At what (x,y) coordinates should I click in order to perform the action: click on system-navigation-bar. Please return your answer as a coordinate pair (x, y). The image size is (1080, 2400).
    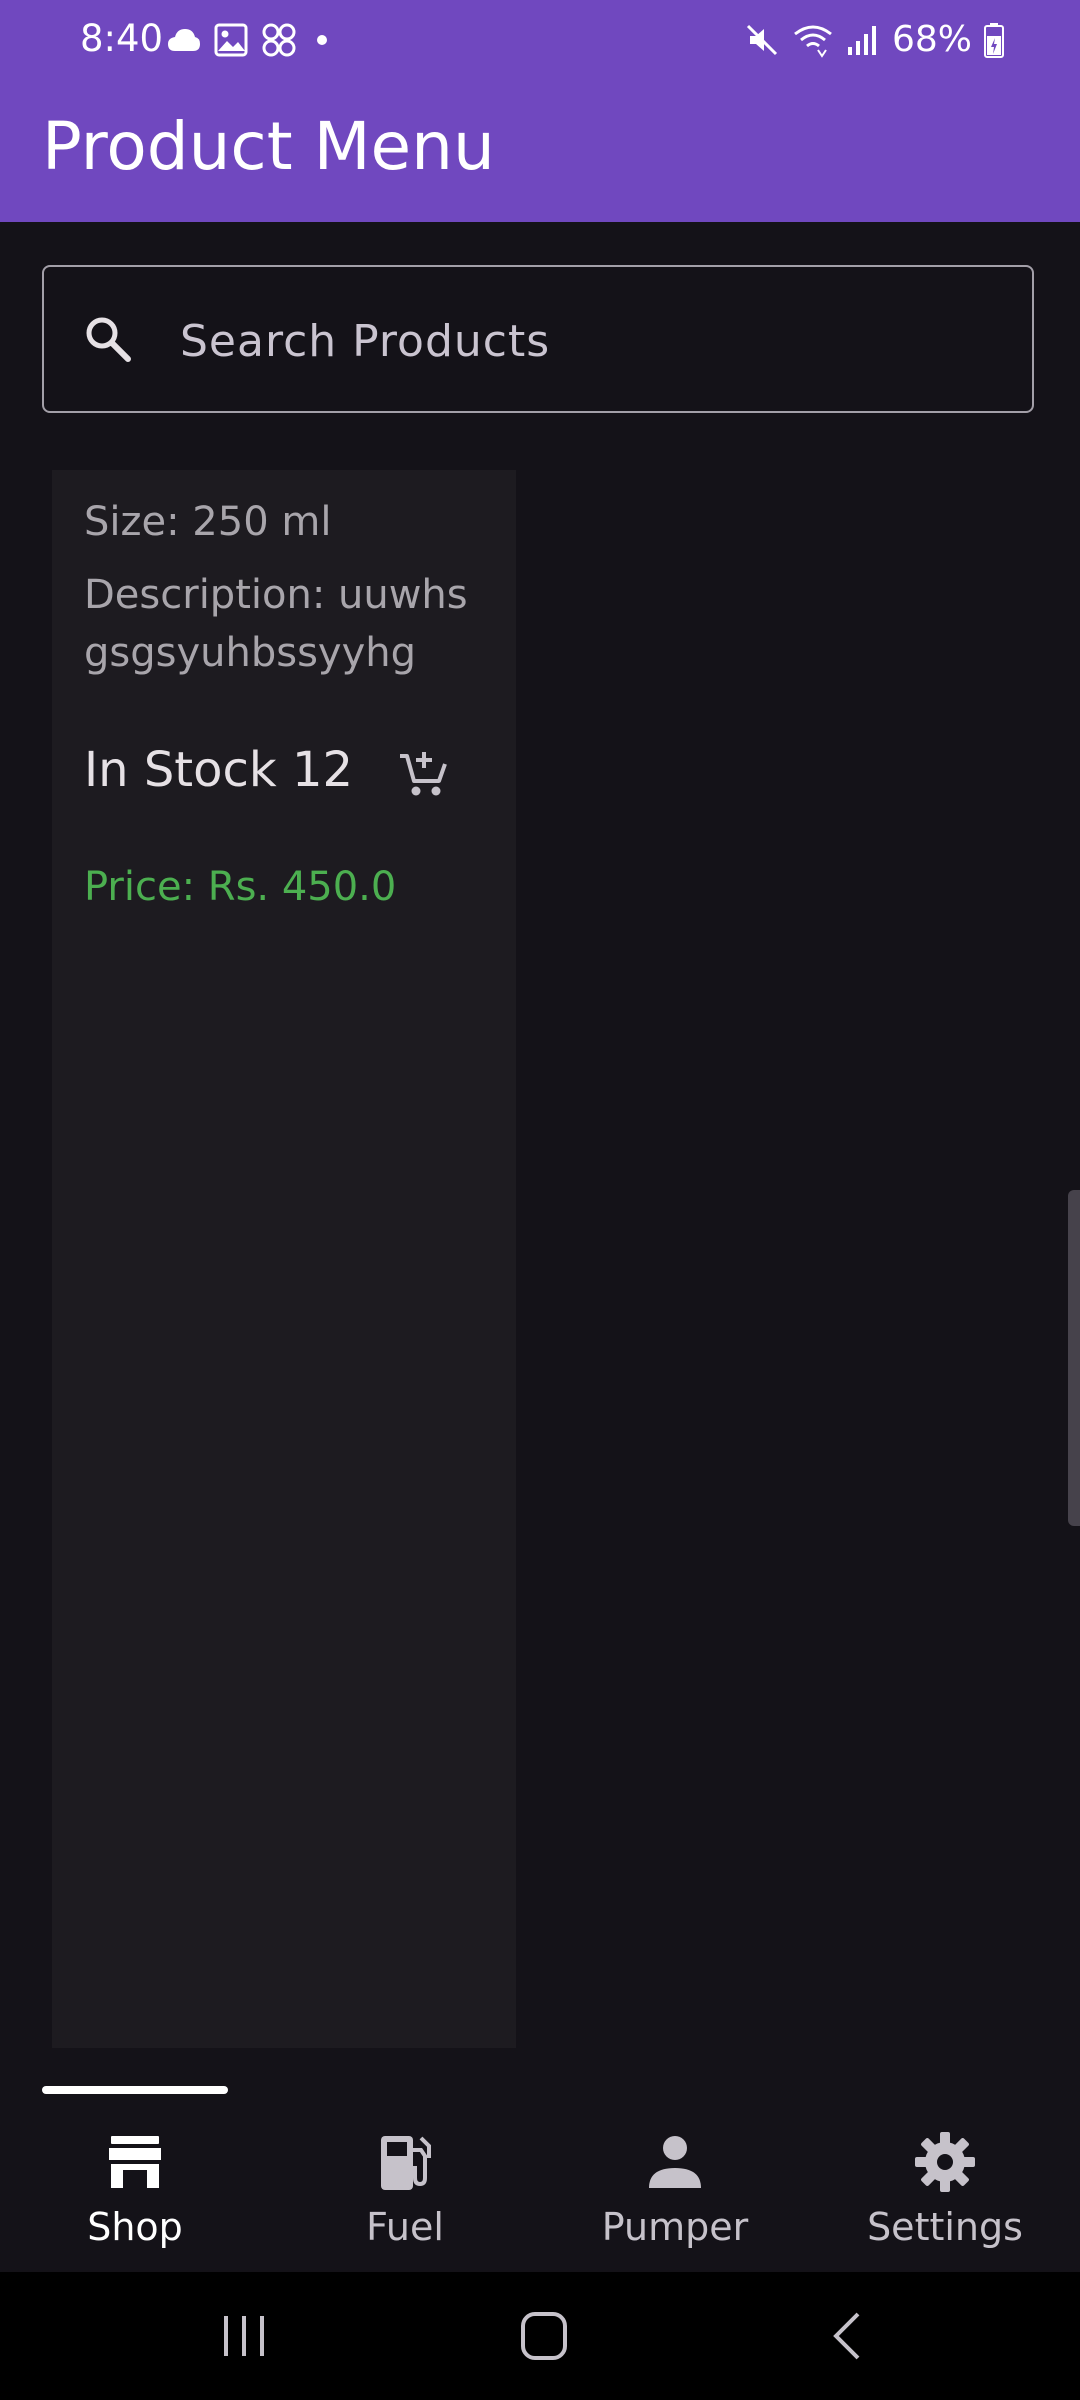
    Looking at the image, I should click on (540, 2336).